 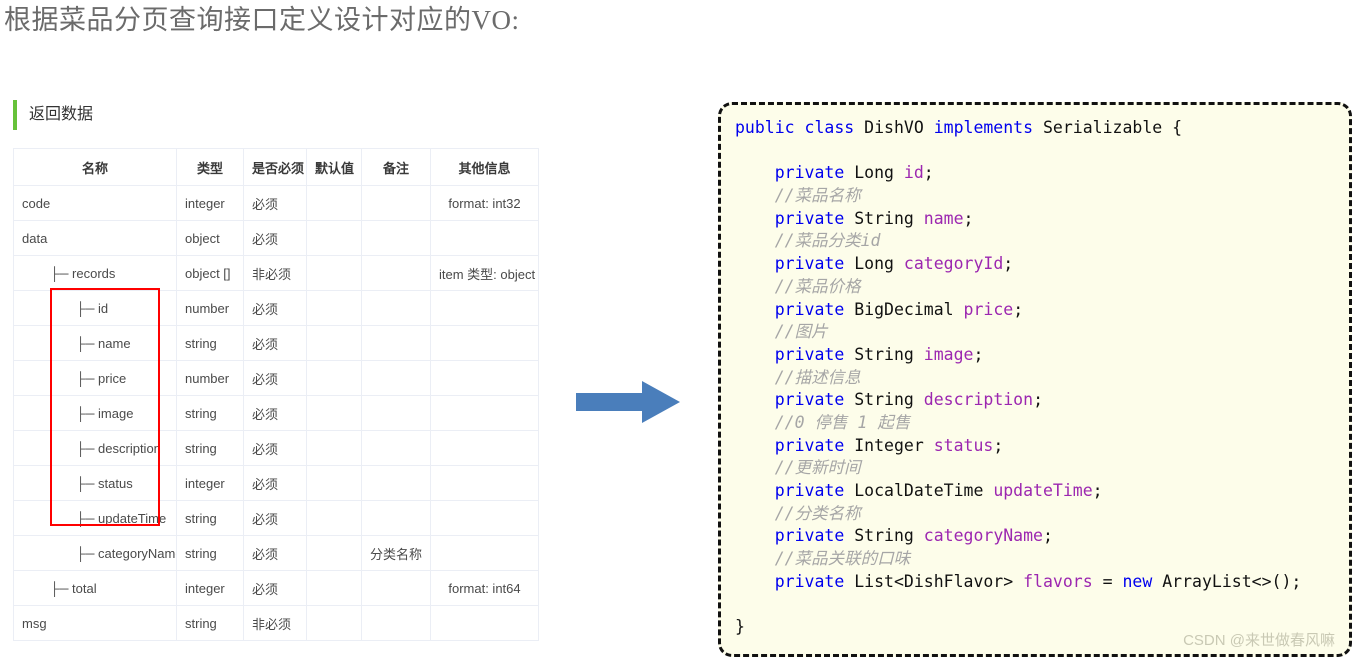 What do you see at coordinates (1102, 127) in the screenshot?
I see `code-token: Serializable` at bounding box center [1102, 127].